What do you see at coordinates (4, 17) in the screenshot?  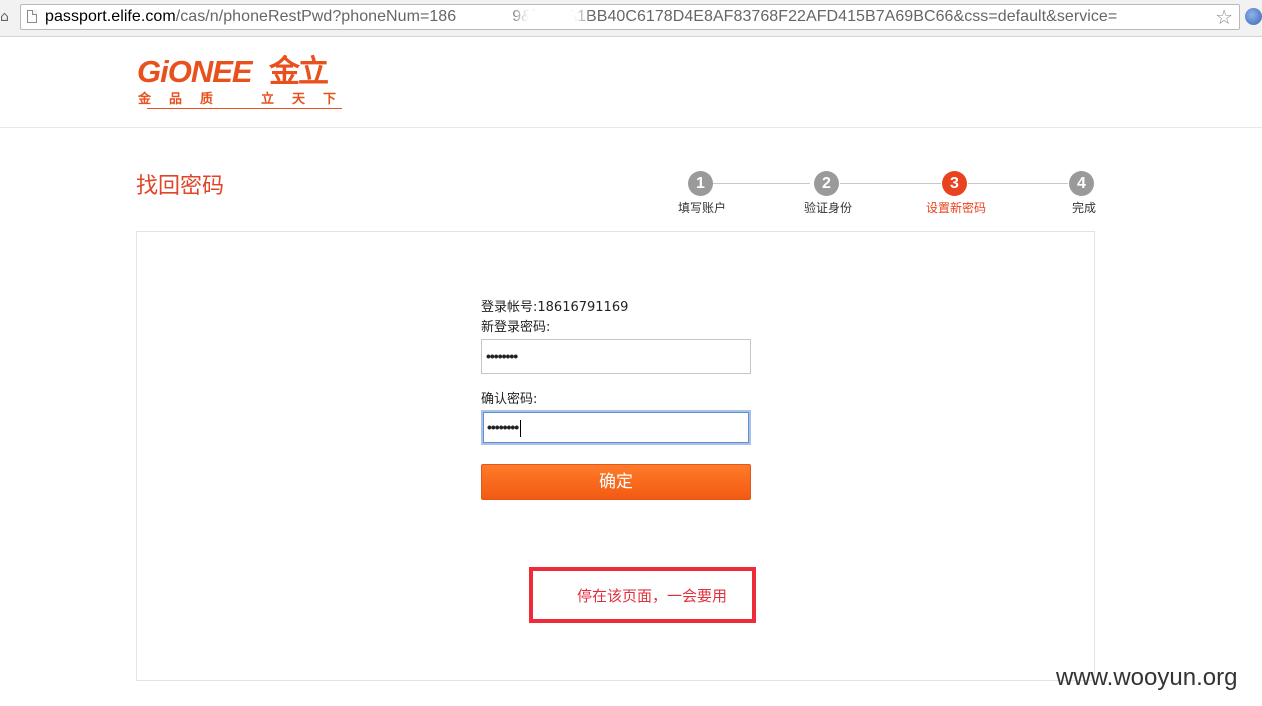 I see `home-icon: ⌂` at bounding box center [4, 17].